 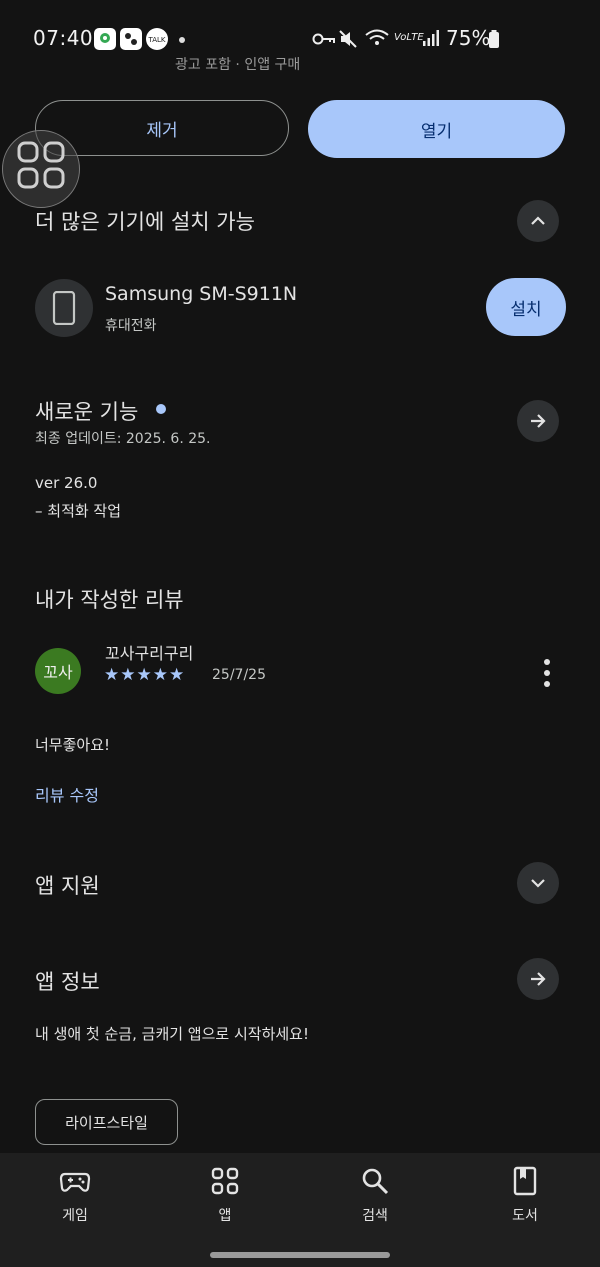 I want to click on battery-icon, so click(x=494, y=41).